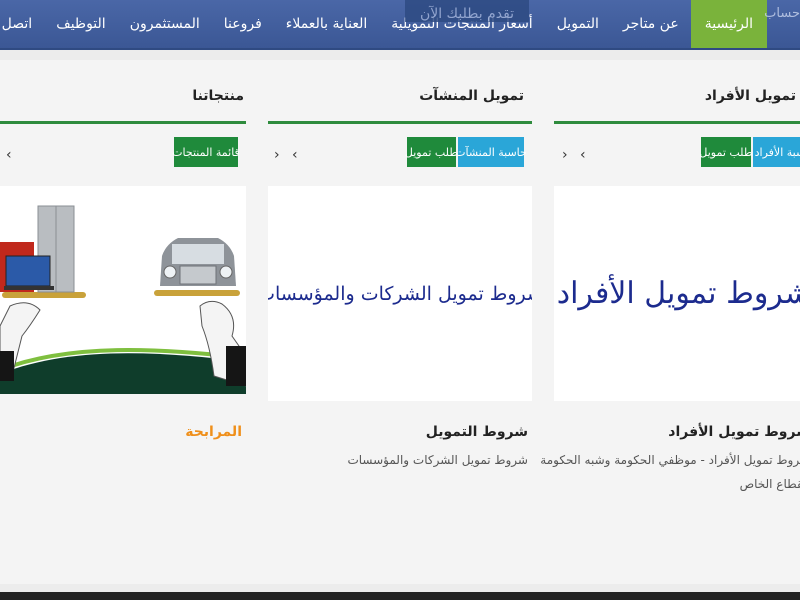 The height and width of the screenshot is (600, 800). What do you see at coordinates (165, 24) in the screenshot?
I see `nav-investors: المستثمرون` at bounding box center [165, 24].